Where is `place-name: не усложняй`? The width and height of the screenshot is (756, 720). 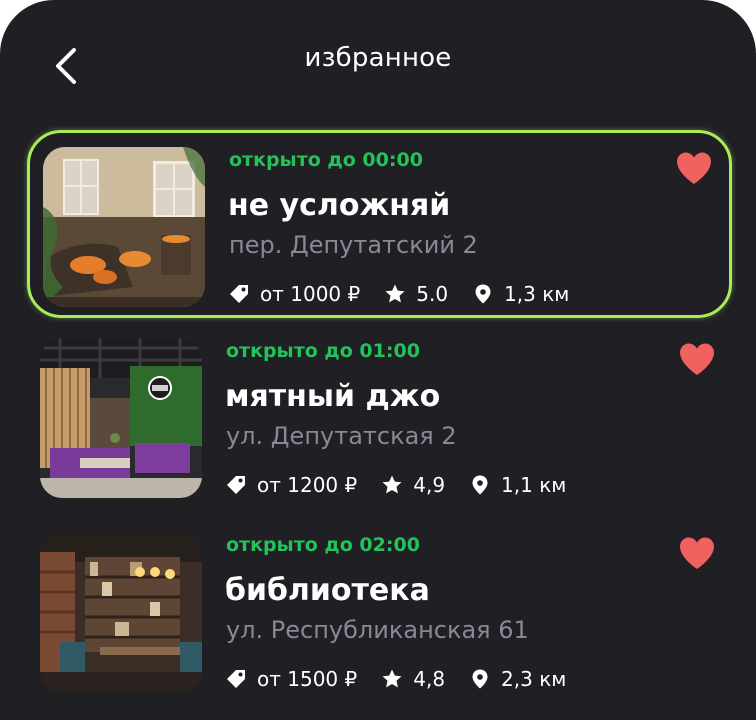
place-name: не усложняй is located at coordinates (339, 205).